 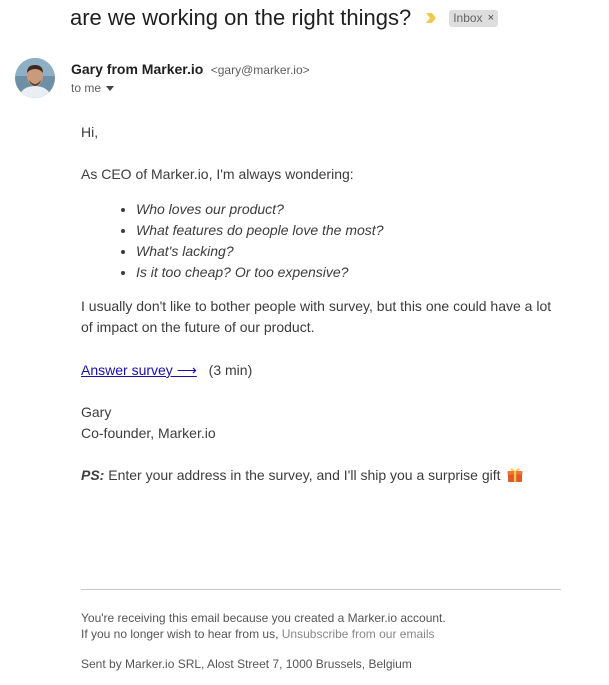 What do you see at coordinates (259, 272) in the screenshot?
I see `list-item: Is it too cheap? Or too expensive?` at bounding box center [259, 272].